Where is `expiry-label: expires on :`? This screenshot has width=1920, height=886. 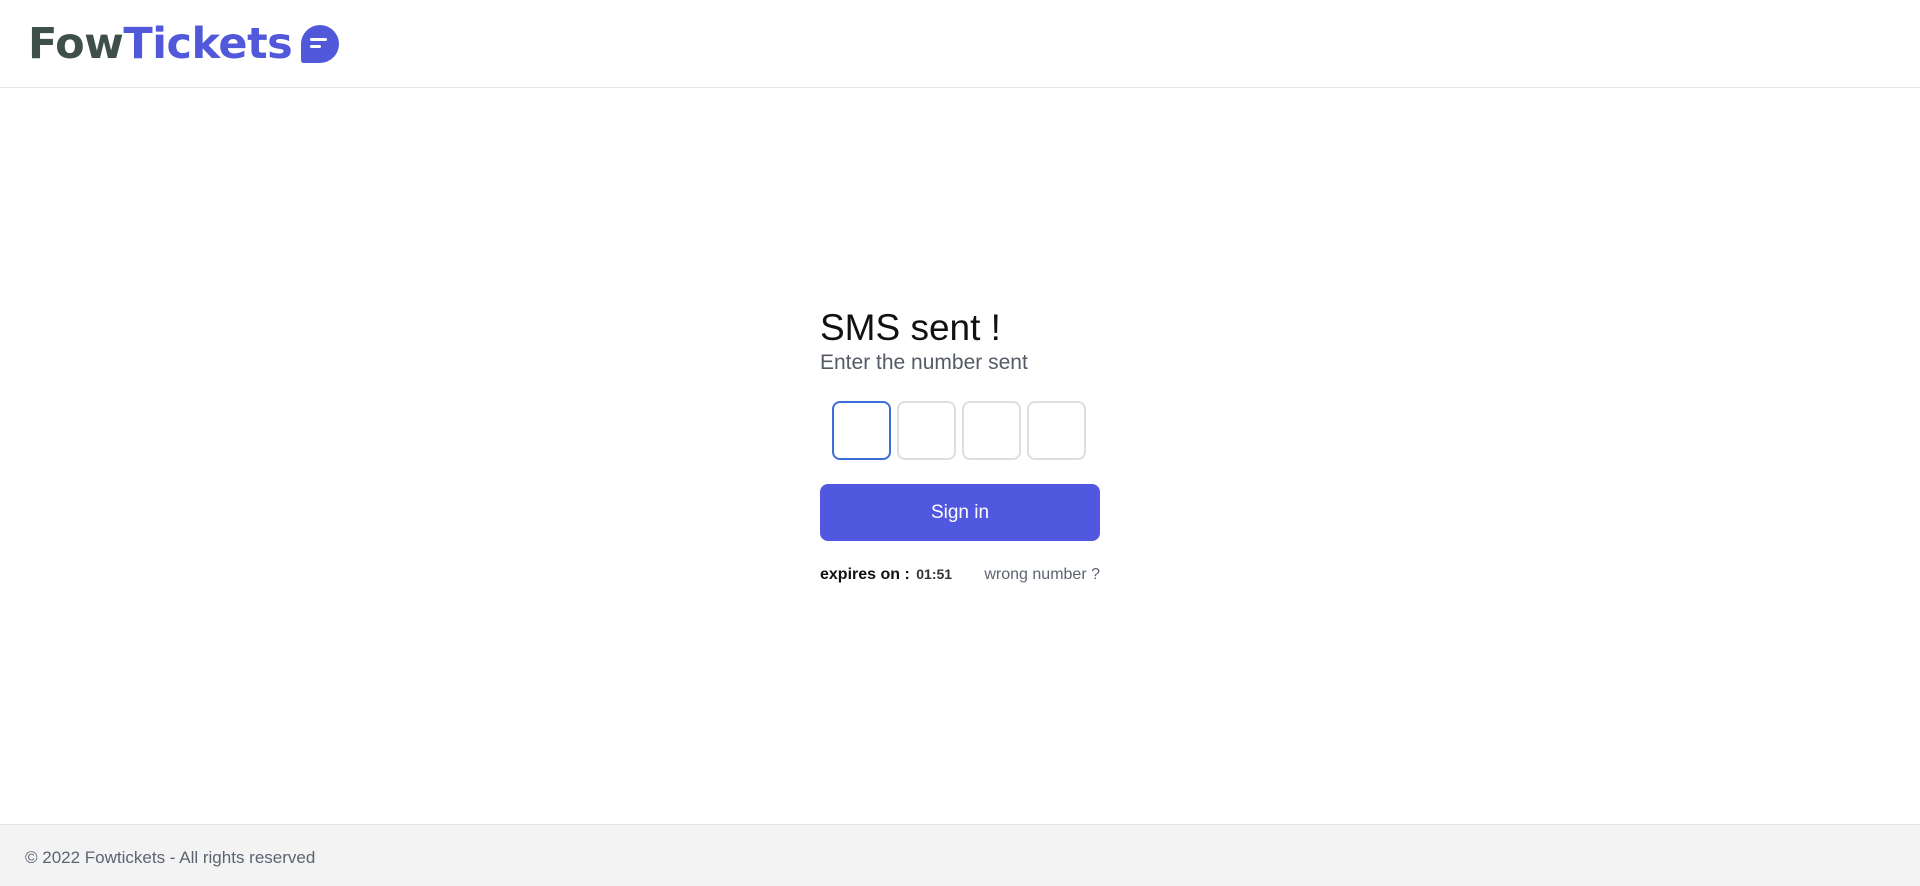
expiry-label: expires on : is located at coordinates (865, 574).